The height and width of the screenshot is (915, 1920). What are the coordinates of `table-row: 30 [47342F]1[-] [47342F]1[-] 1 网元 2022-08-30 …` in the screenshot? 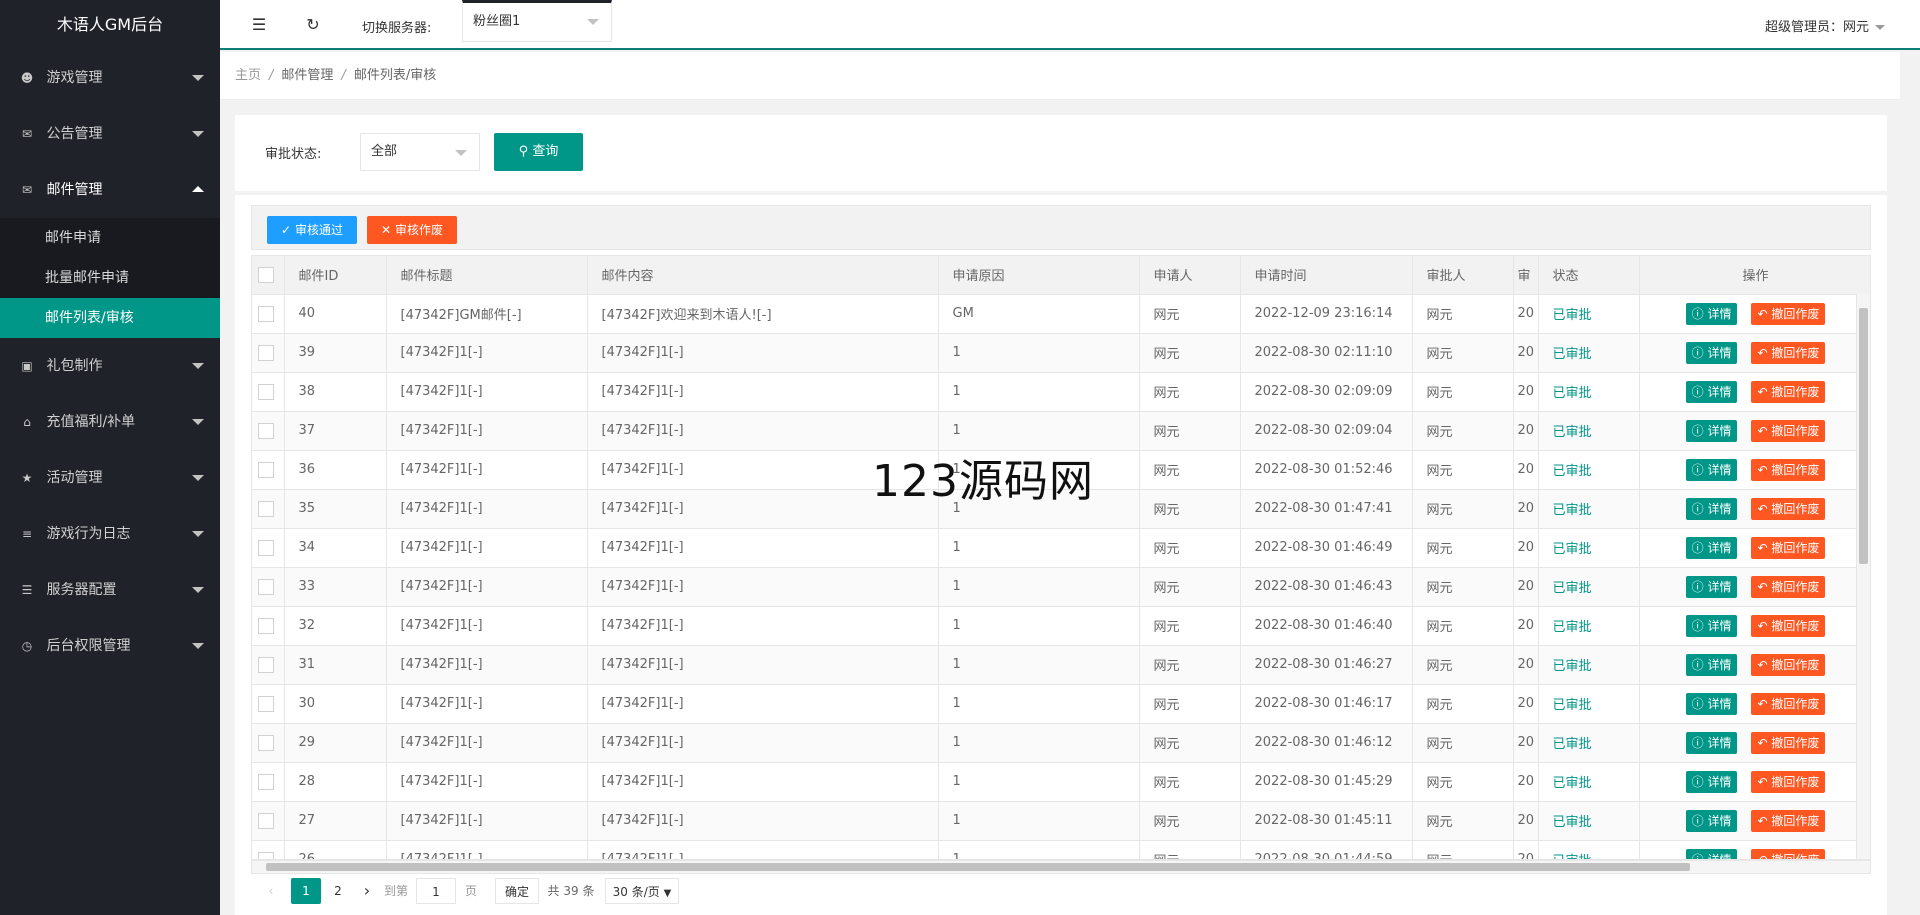 It's located at (1061, 704).